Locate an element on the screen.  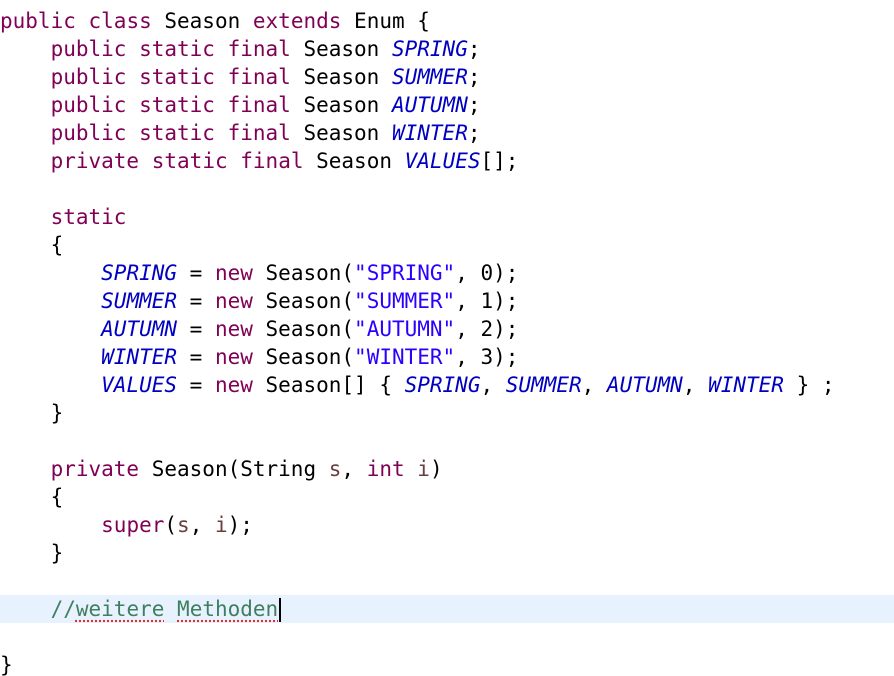
field: SPRING is located at coordinates (442, 385).